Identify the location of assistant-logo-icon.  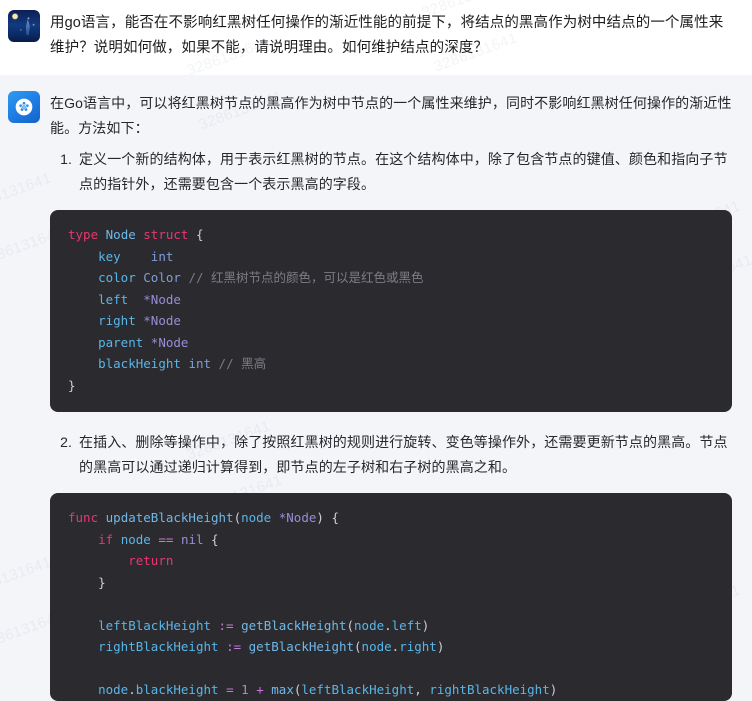
(24, 107).